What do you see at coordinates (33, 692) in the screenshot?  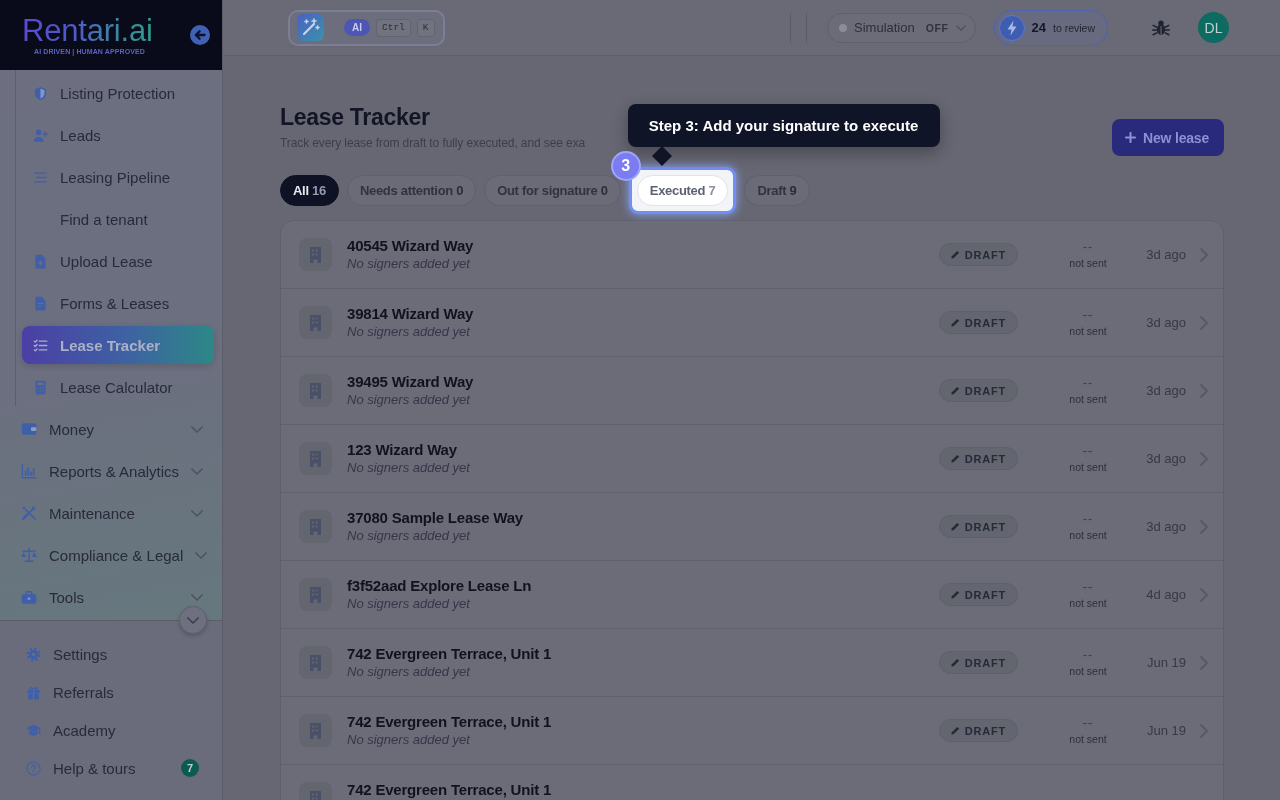 I see `gift-icon` at bounding box center [33, 692].